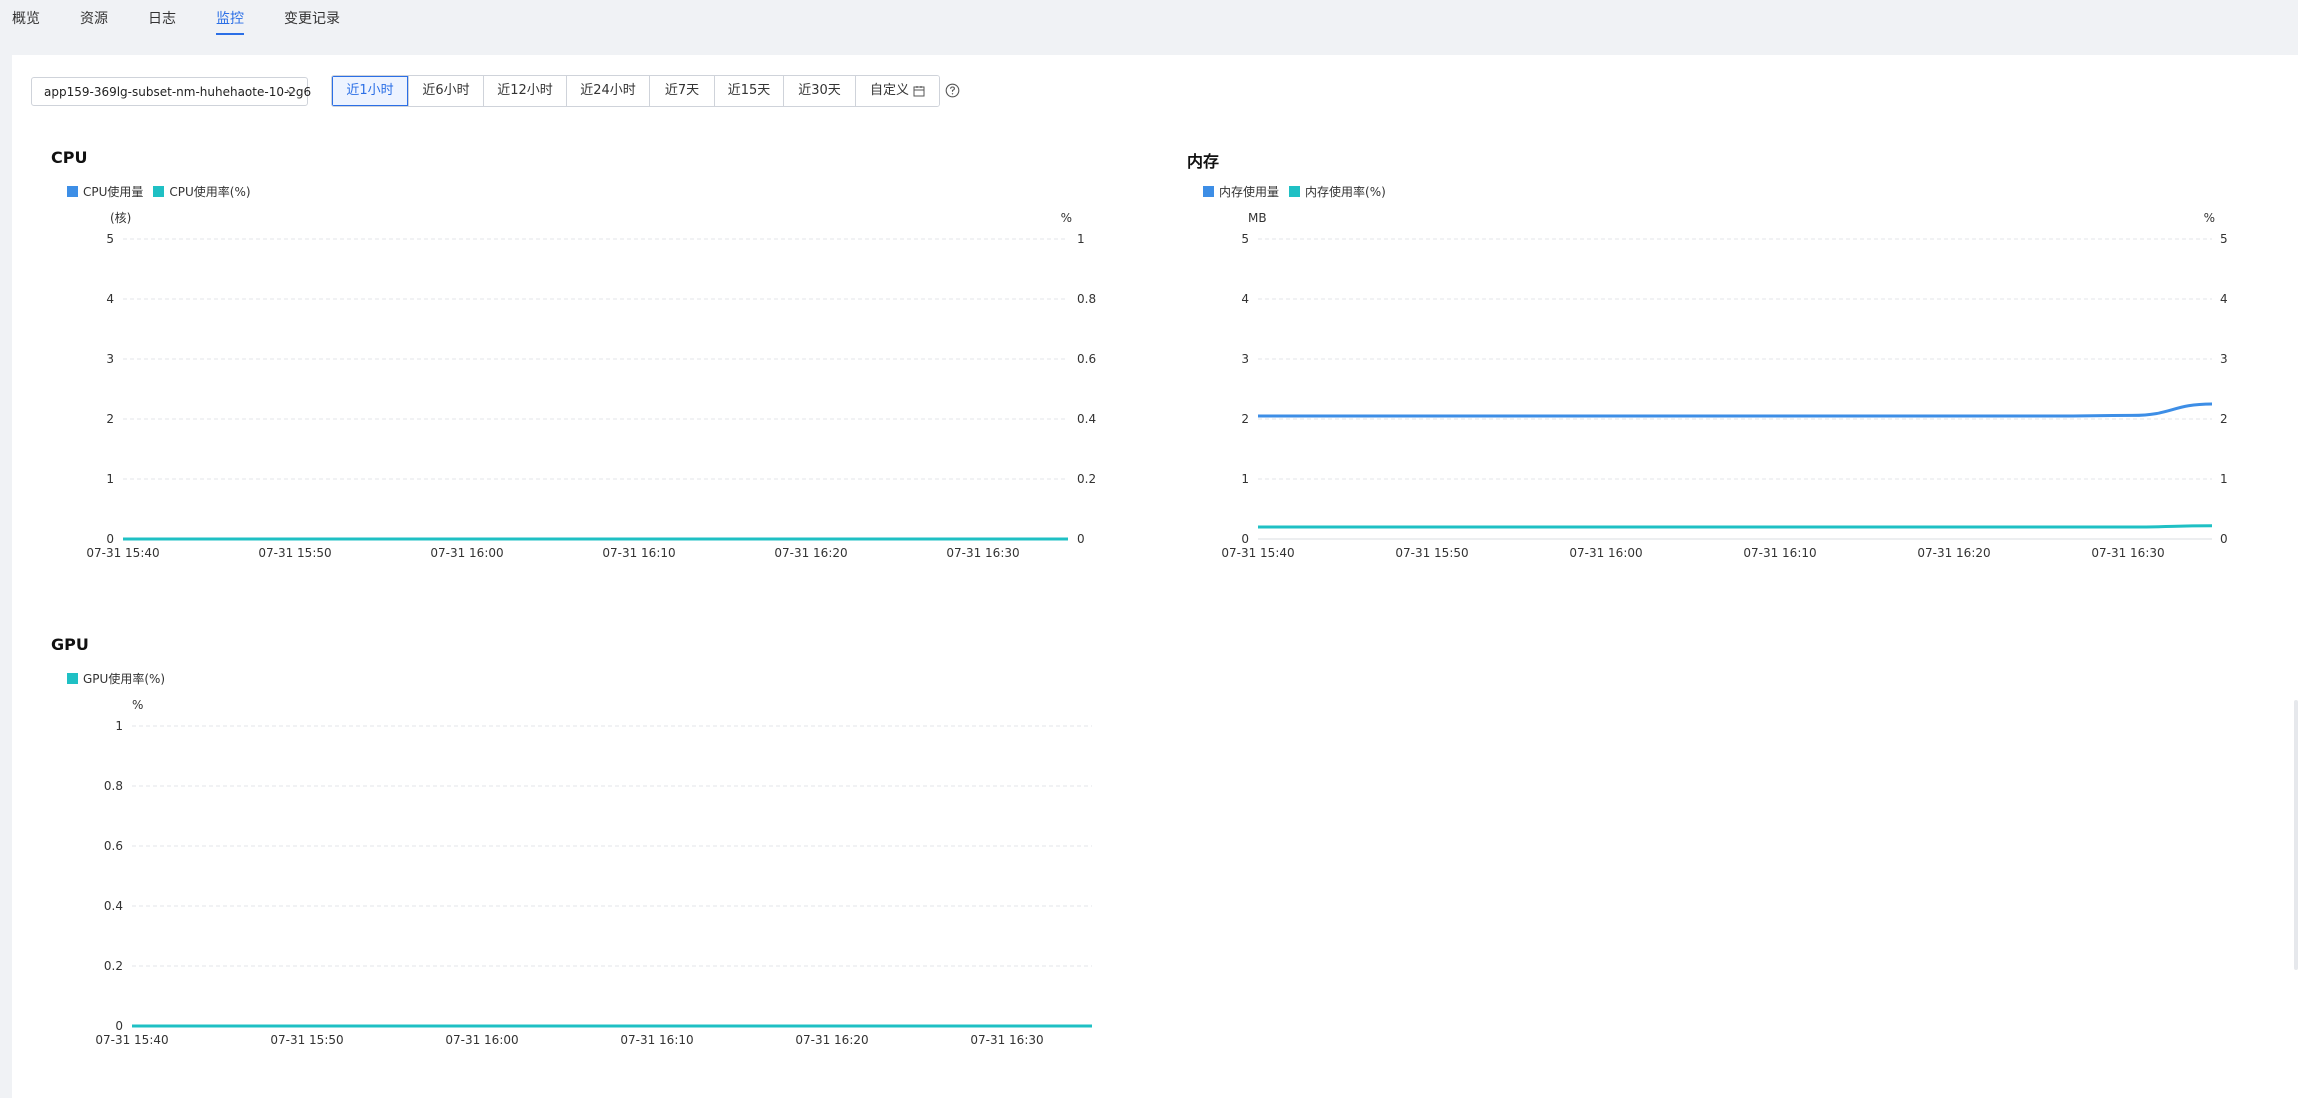 This screenshot has height=1098, width=2298. I want to click on y-left-tick-label: 0.8, so click(113, 786).